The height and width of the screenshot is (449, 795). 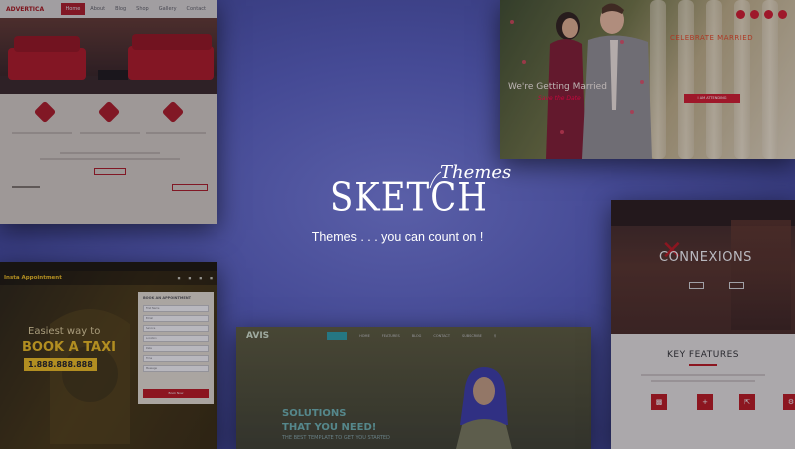 I want to click on avis-nav-item: SUBSCRIBE, so click(x=472, y=336).